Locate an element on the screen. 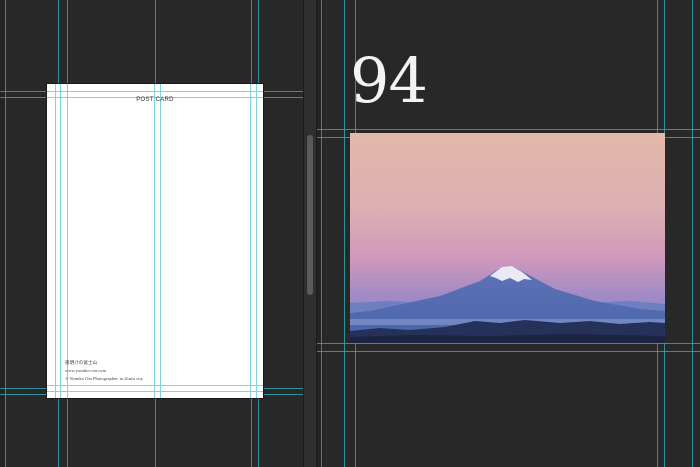 The width and height of the screenshot is (700, 467). page-number: 94 is located at coordinates (389, 81).